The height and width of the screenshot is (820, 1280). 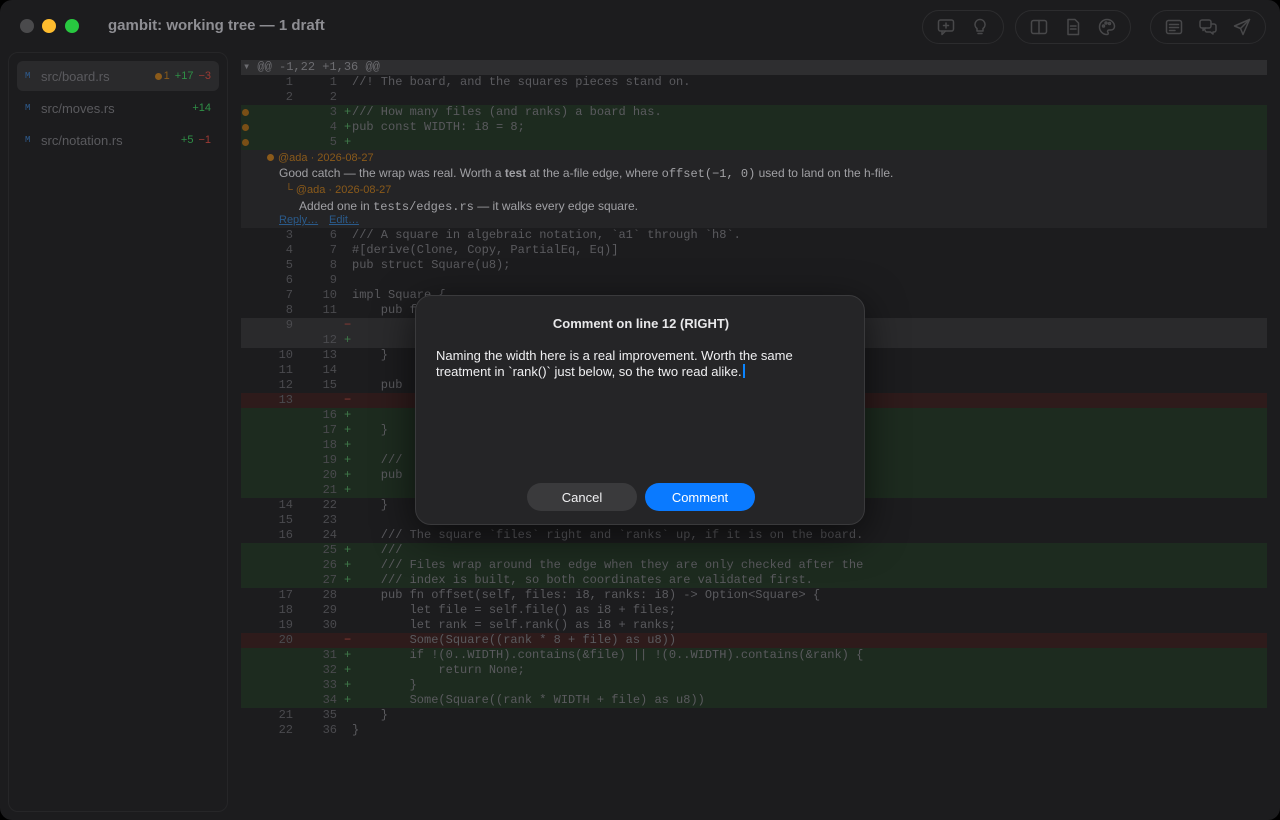 What do you see at coordinates (289, 82) in the screenshot?
I see `old-line-number: 1` at bounding box center [289, 82].